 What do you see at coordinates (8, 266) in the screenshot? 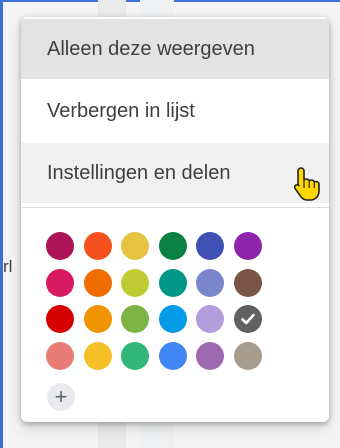
I see `background-partial-text: rl` at bounding box center [8, 266].